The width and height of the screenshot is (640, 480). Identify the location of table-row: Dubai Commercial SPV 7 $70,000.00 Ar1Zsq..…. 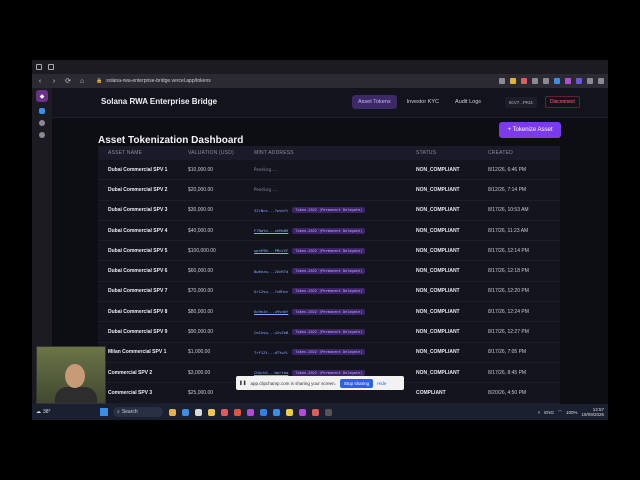
(329, 292).